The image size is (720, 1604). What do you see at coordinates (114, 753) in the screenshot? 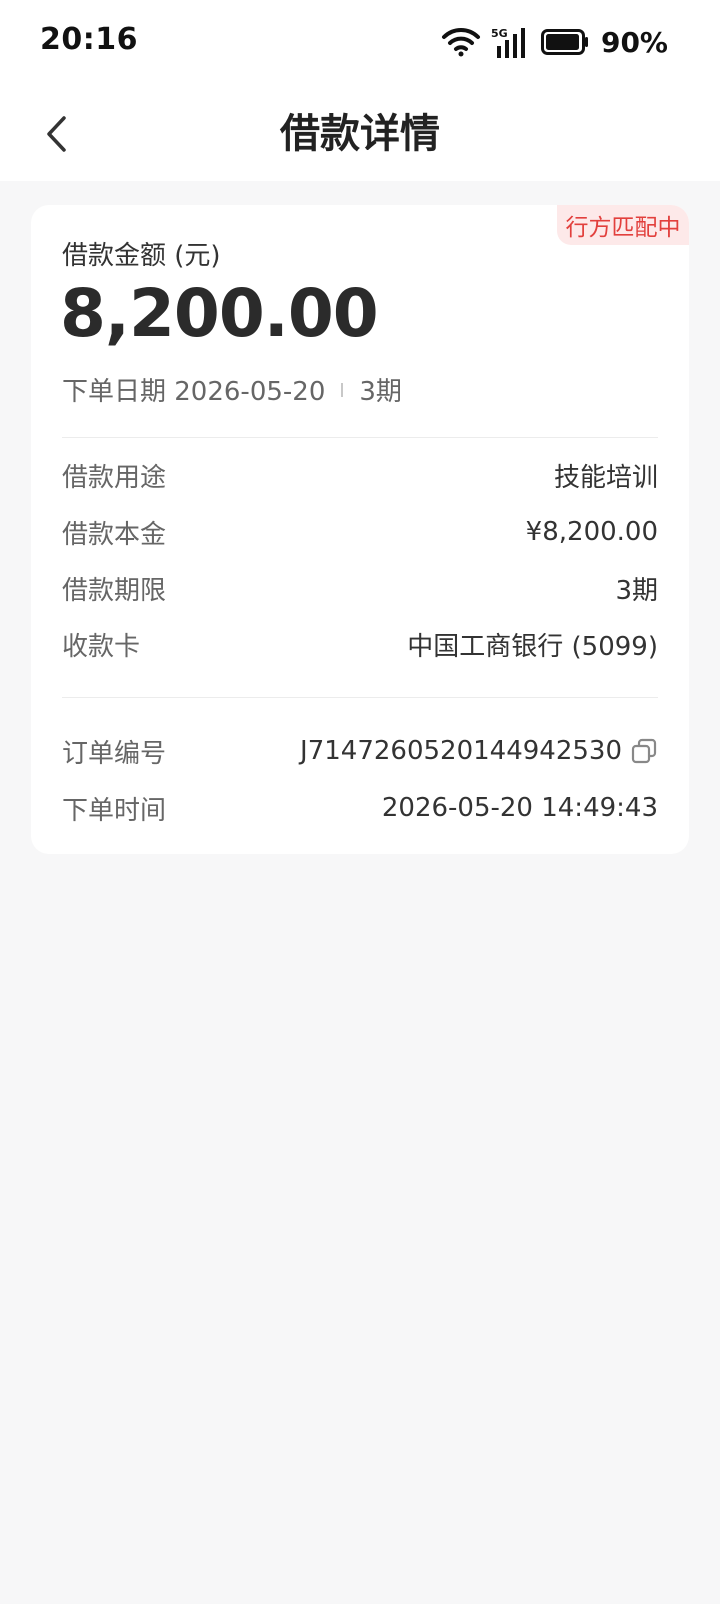
I see `detail-label: 订单编号` at bounding box center [114, 753].